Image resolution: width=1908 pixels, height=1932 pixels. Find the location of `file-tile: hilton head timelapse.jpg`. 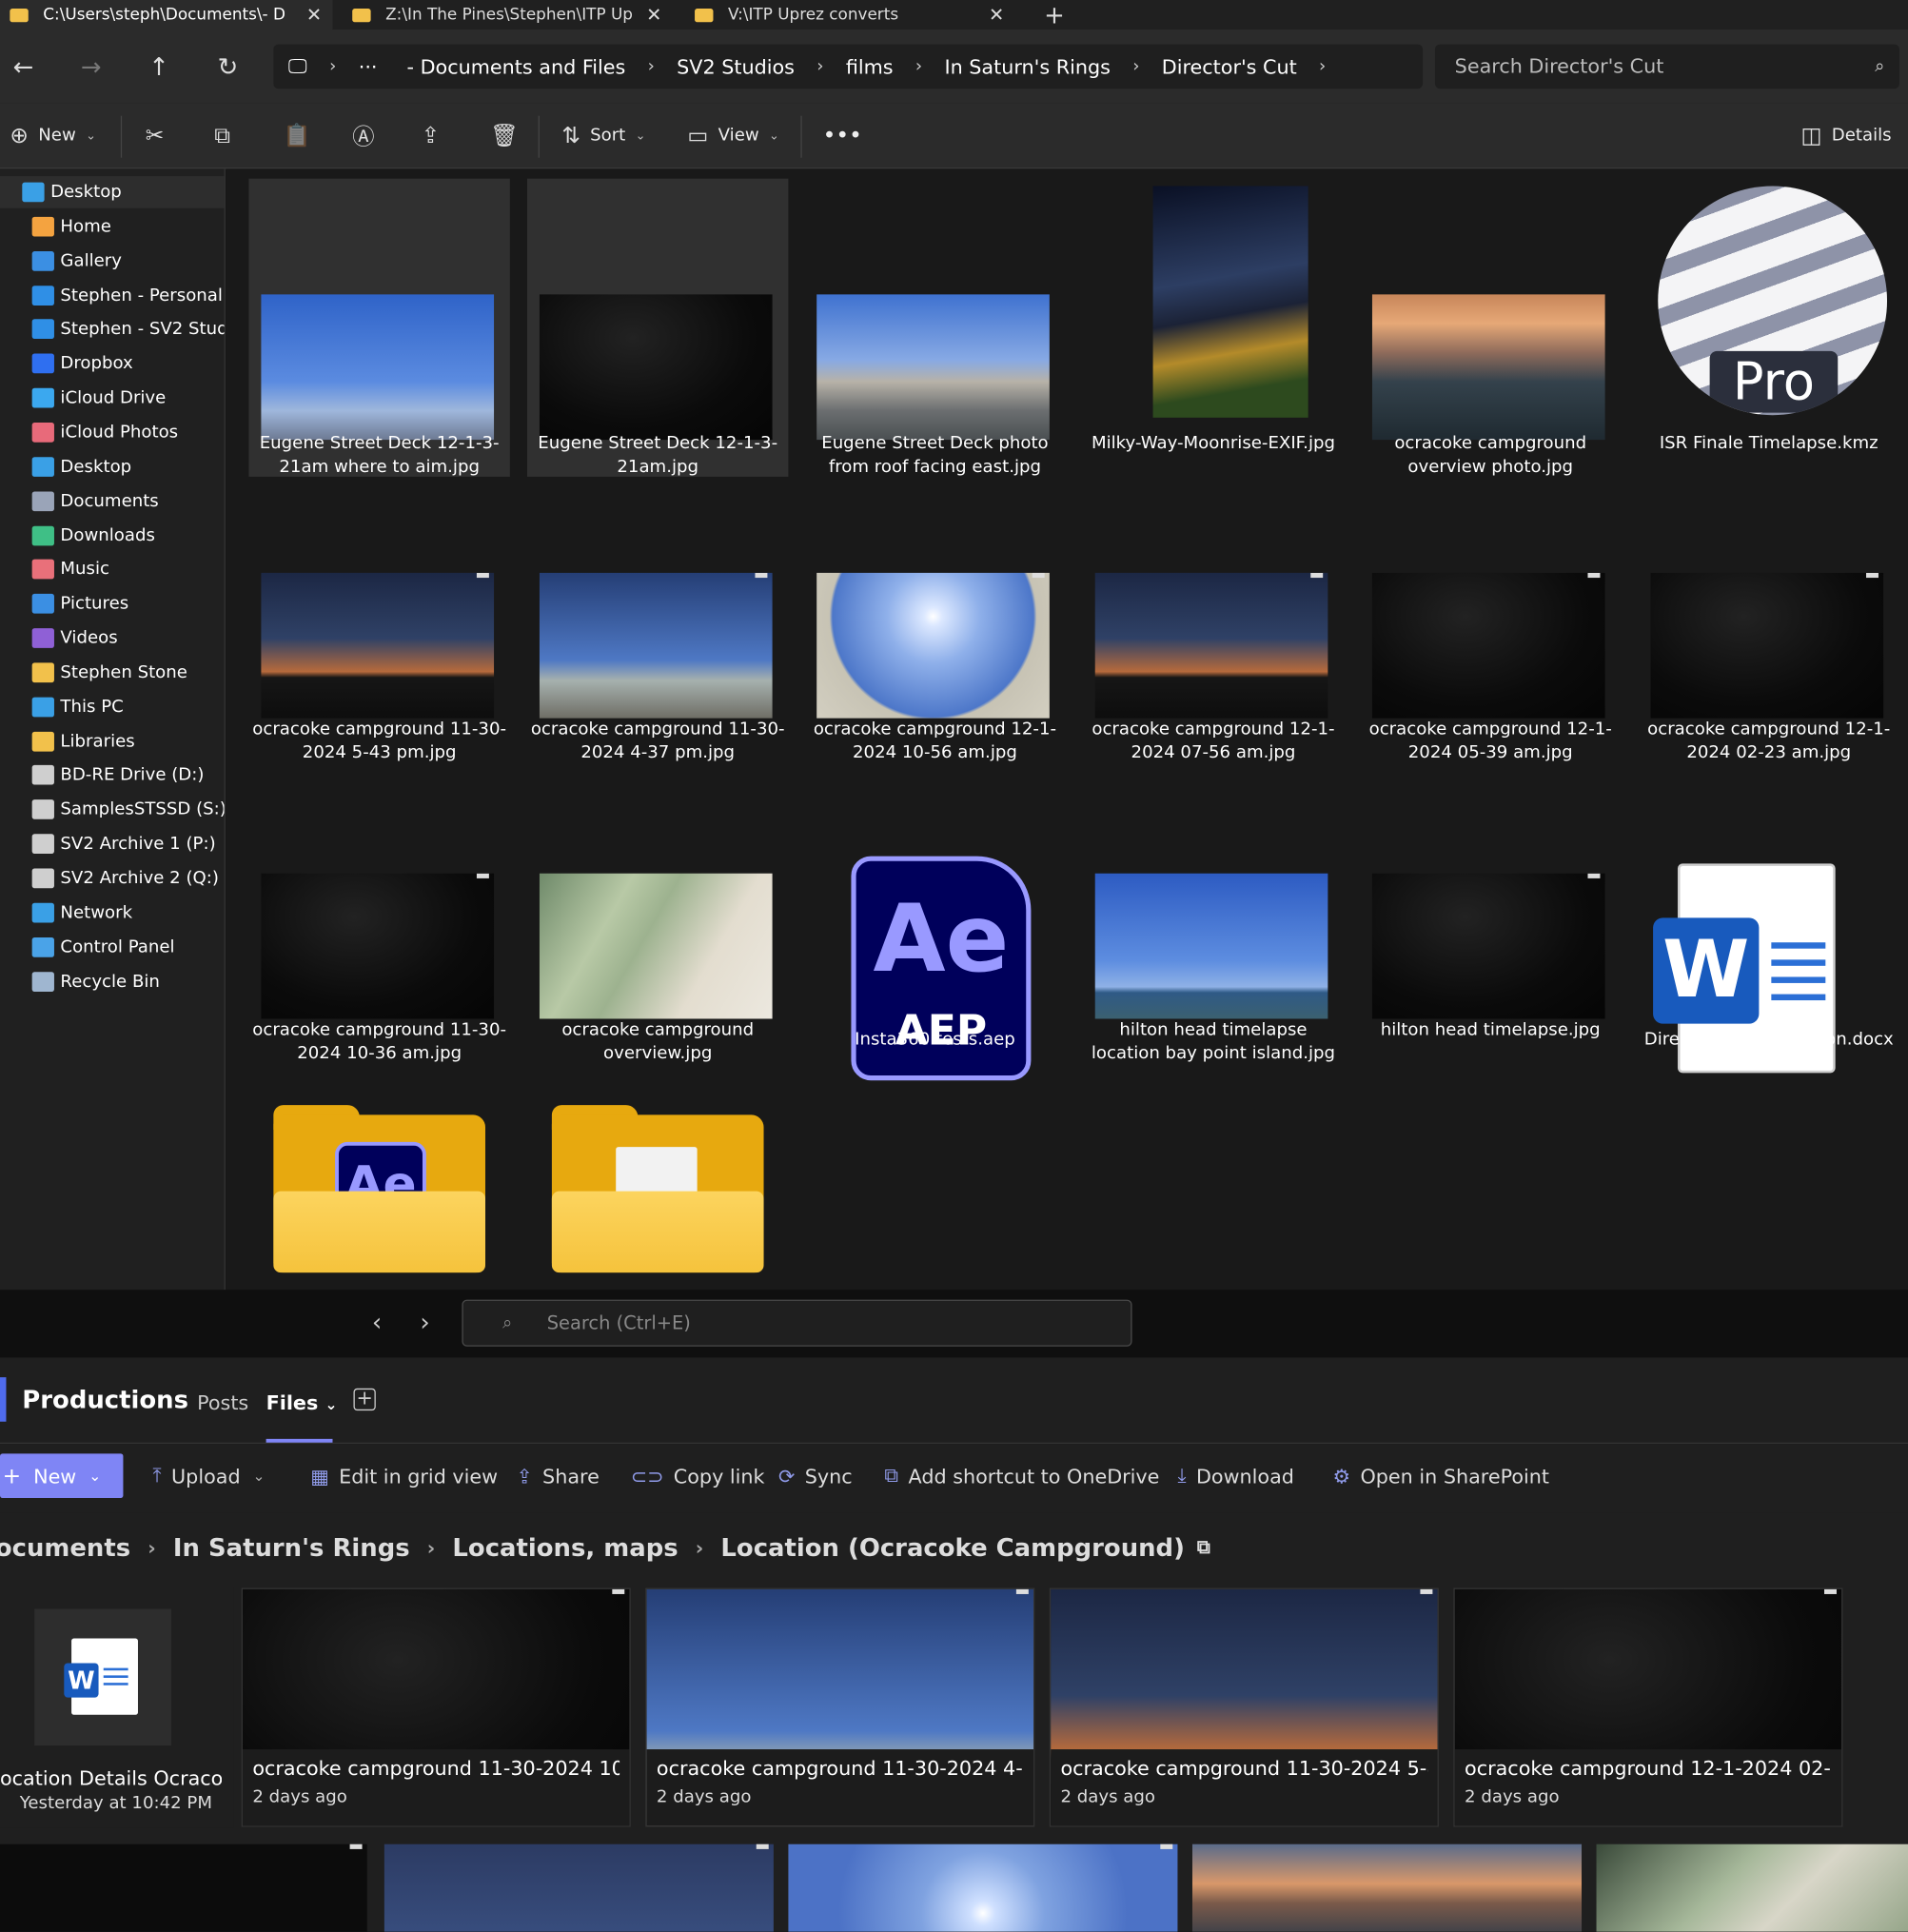

file-tile: hilton head timelapse.jpg is located at coordinates (1490, 1005).